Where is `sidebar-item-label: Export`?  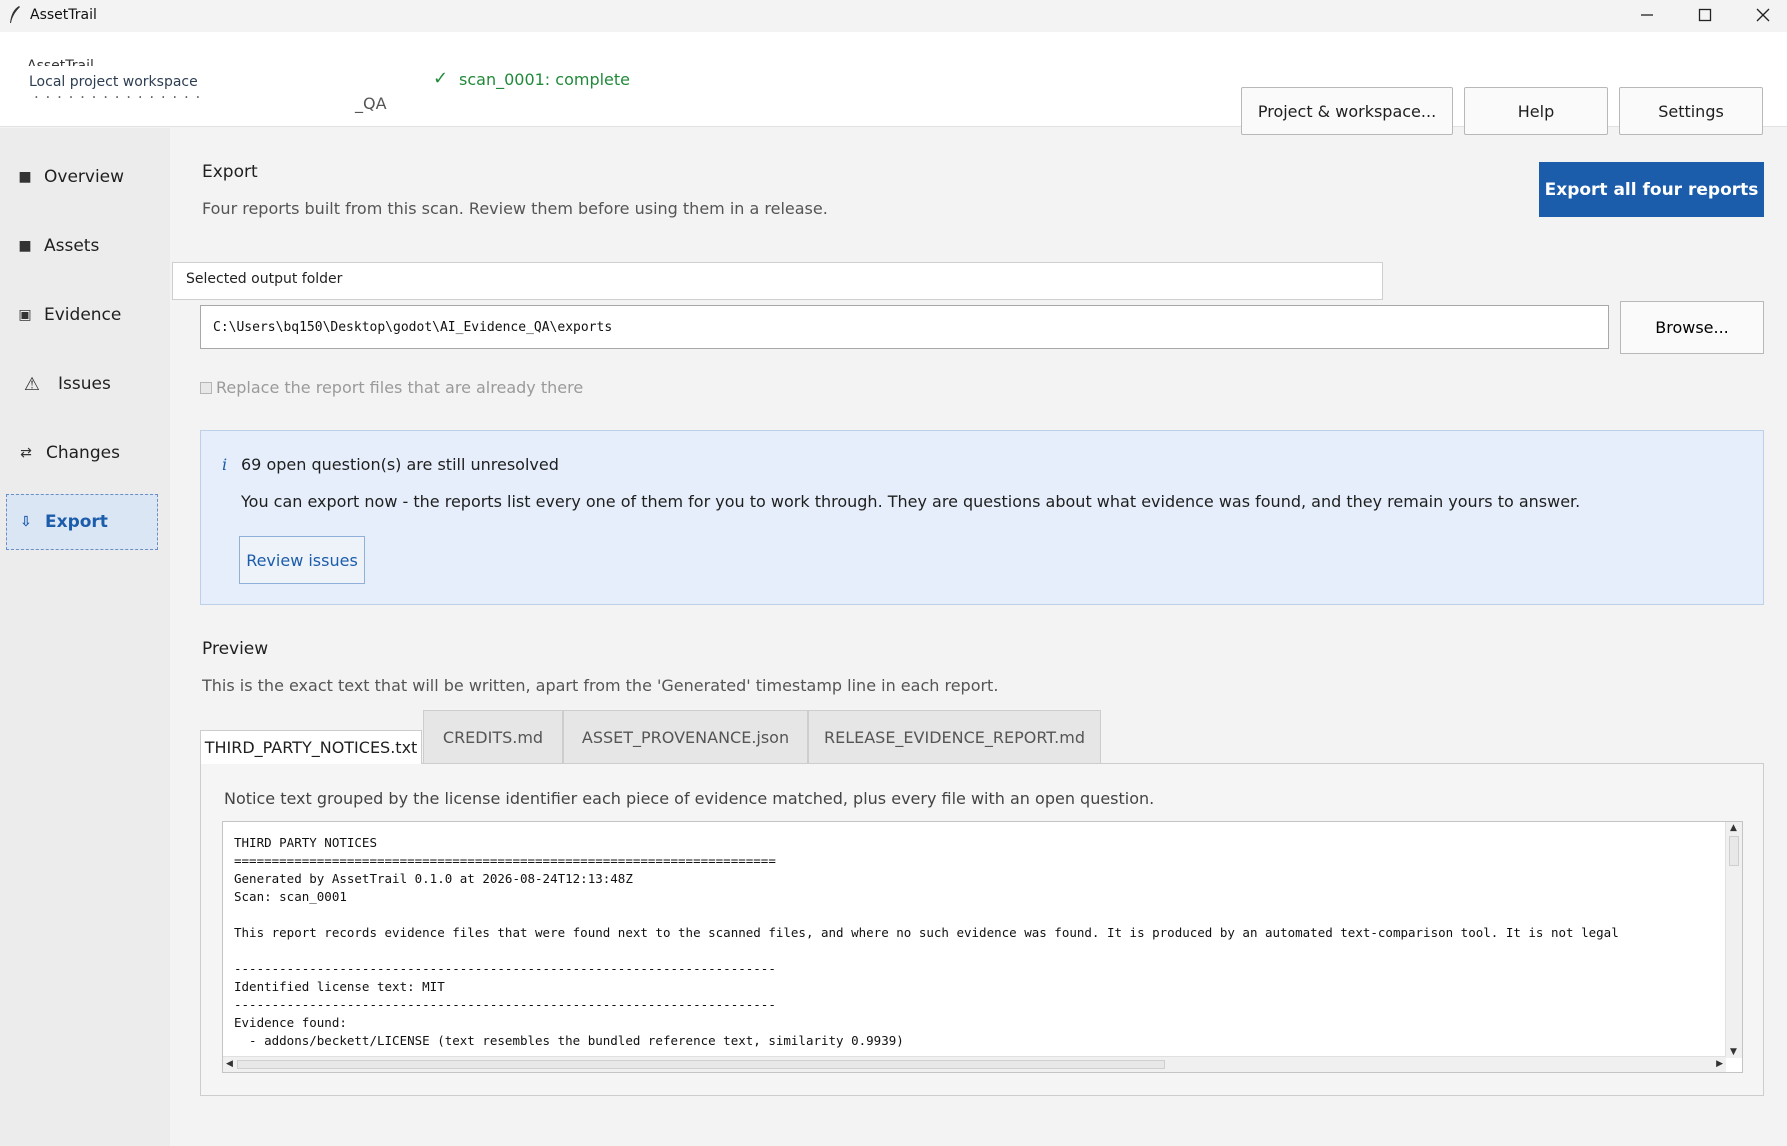
sidebar-item-label: Export is located at coordinates (76, 522).